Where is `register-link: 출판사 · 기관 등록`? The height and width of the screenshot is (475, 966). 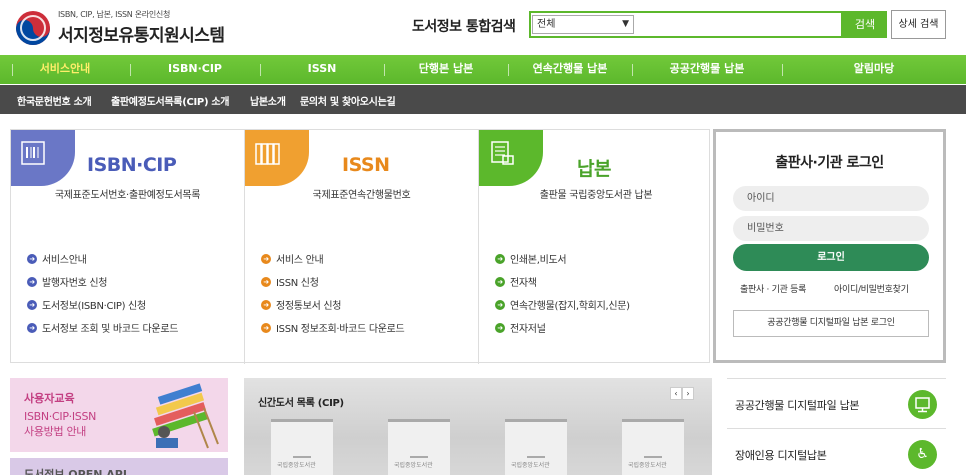
register-link: 출판사 · 기관 등록 is located at coordinates (773, 288).